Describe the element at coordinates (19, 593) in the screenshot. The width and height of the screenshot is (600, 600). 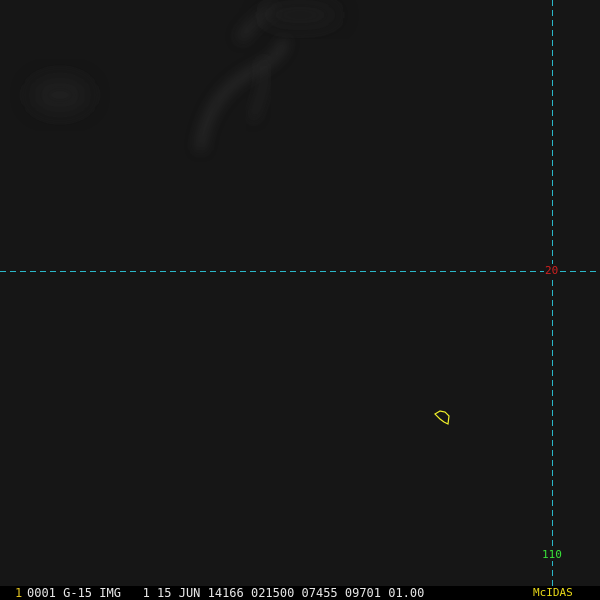
I see `frame-number: 1` at that location.